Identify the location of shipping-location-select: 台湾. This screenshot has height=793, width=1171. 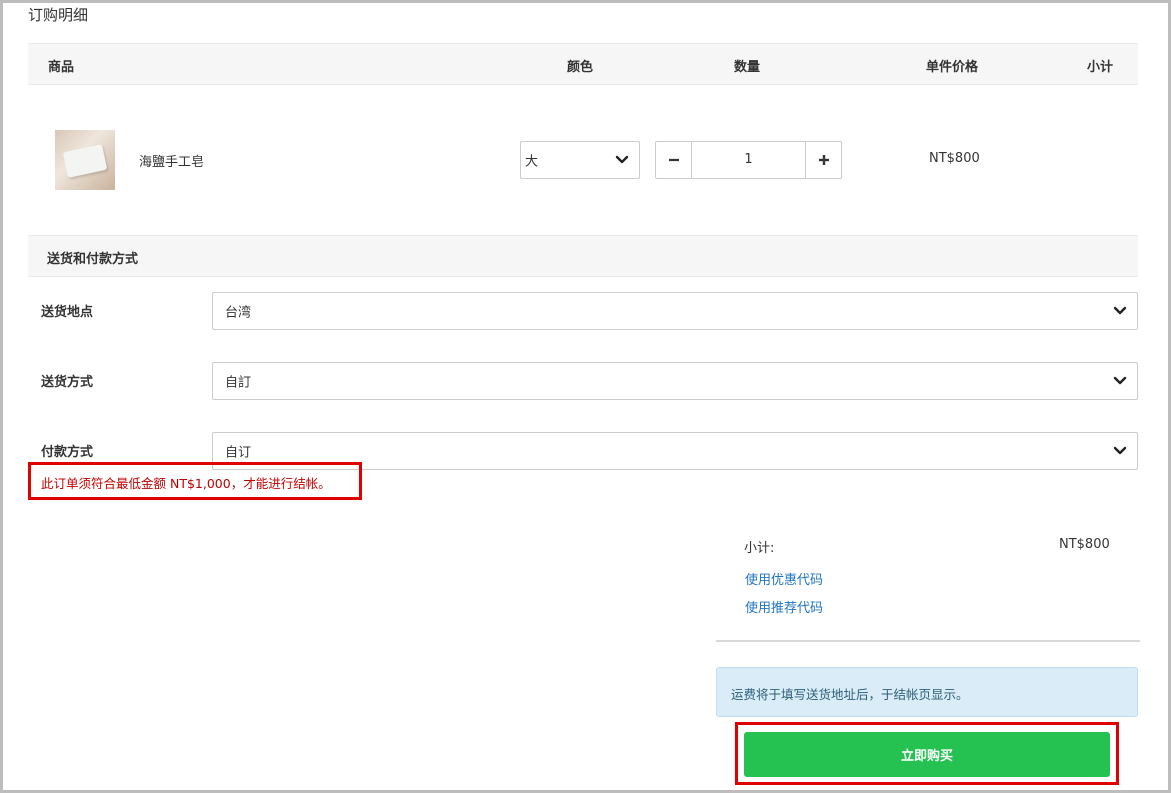
(675, 311).